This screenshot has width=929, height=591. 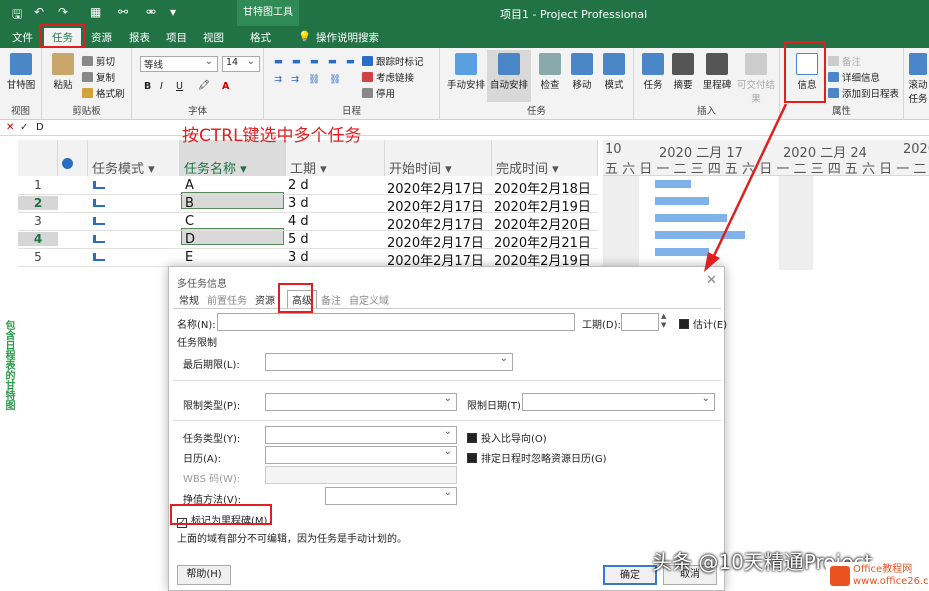 I want to click on inspect-button: 检查, so click(x=550, y=72).